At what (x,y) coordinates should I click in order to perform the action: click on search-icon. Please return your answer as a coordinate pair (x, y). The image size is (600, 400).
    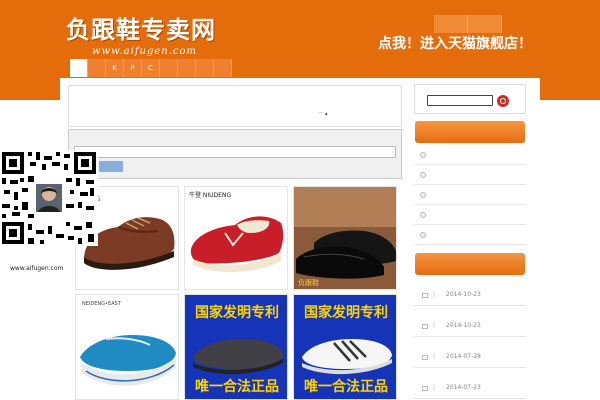
    Looking at the image, I should click on (503, 101).